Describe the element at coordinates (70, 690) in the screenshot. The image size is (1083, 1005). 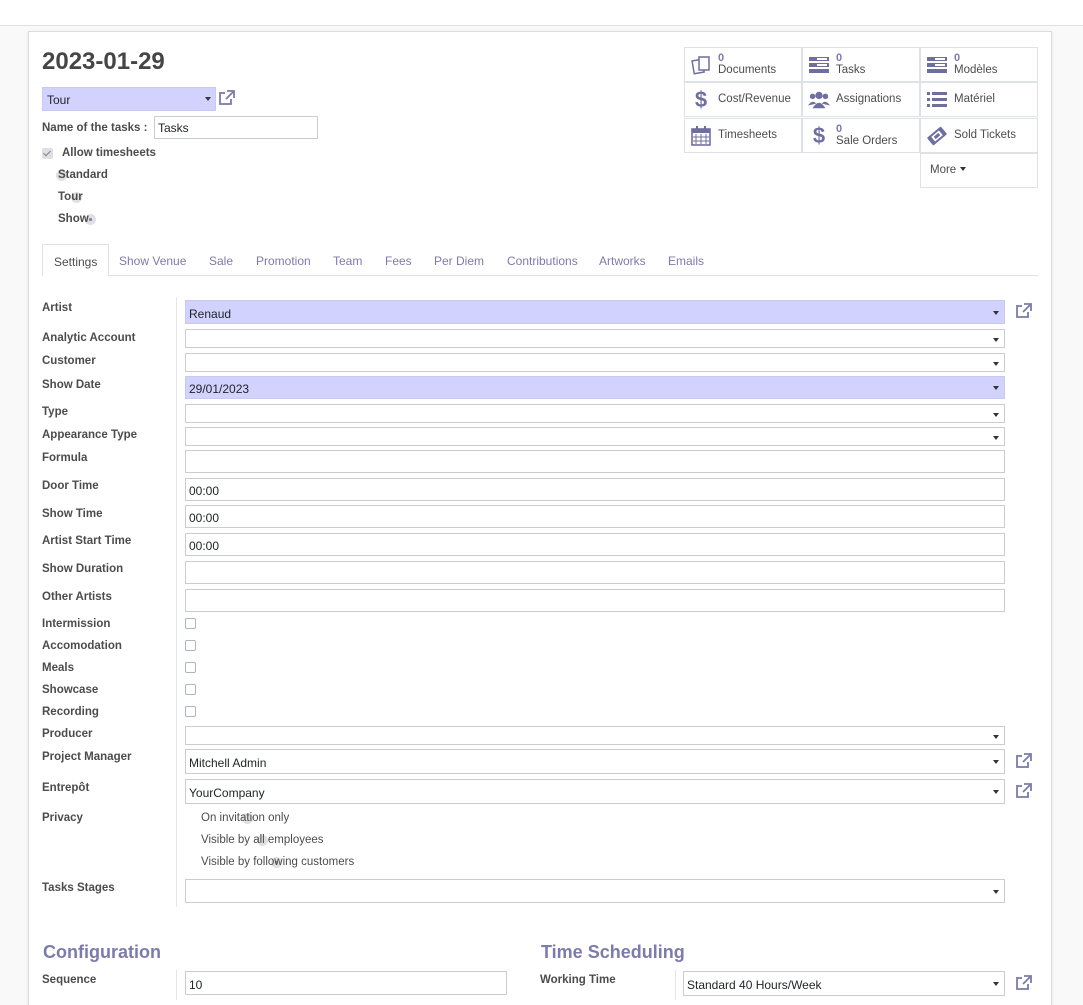
I see `showcase-label: Showcase` at that location.